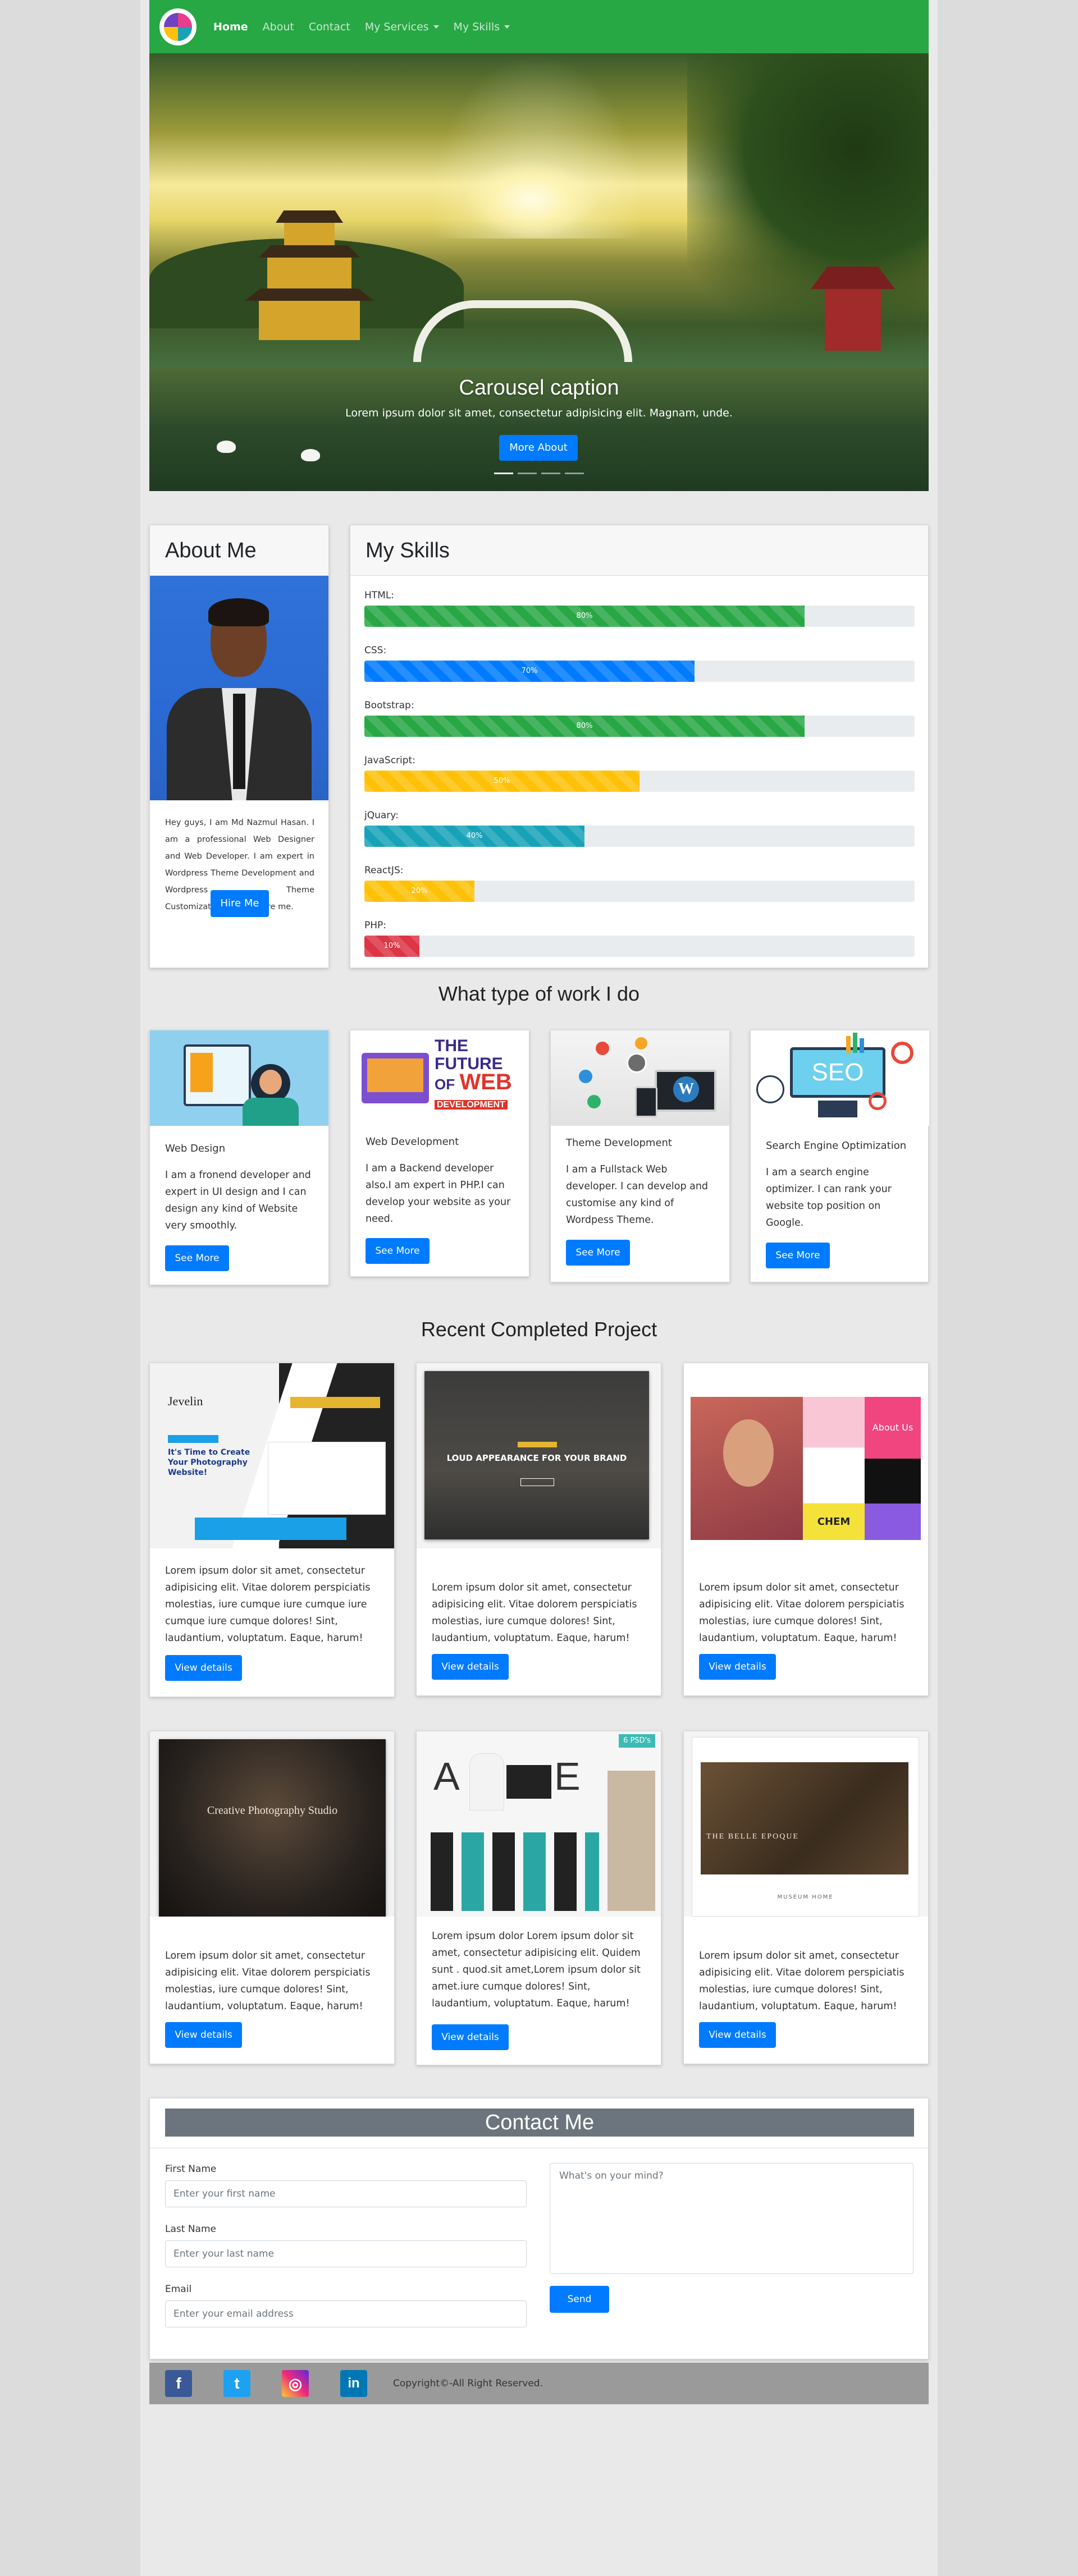  Describe the element at coordinates (853, 309) in the screenshot. I see `red-pavilion` at that location.